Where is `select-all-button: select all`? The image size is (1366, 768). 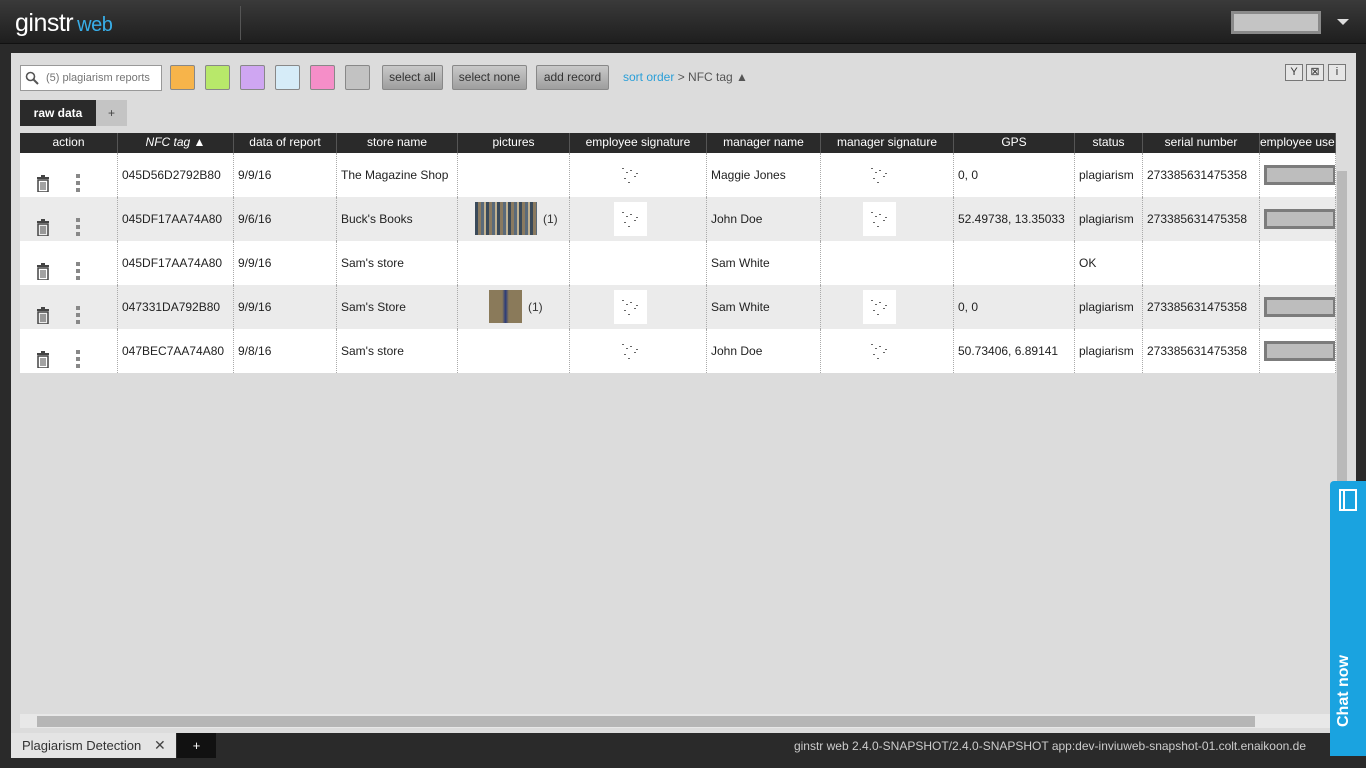 select-all-button: select all is located at coordinates (412, 77).